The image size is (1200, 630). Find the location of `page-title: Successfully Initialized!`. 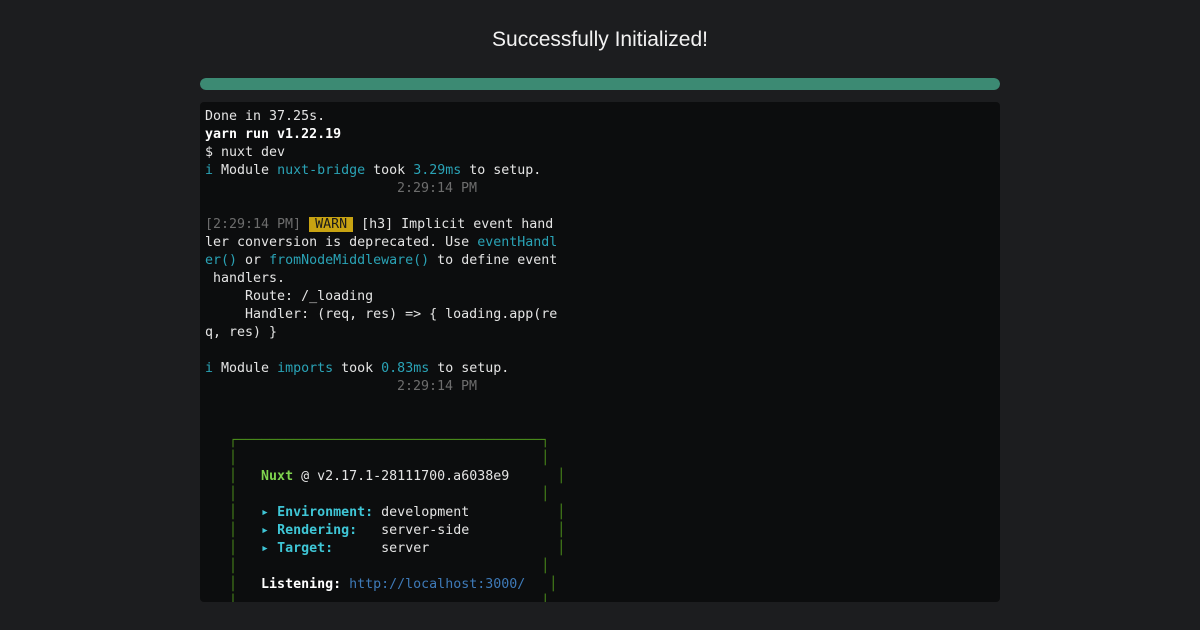

page-title: Successfully Initialized! is located at coordinates (600, 39).